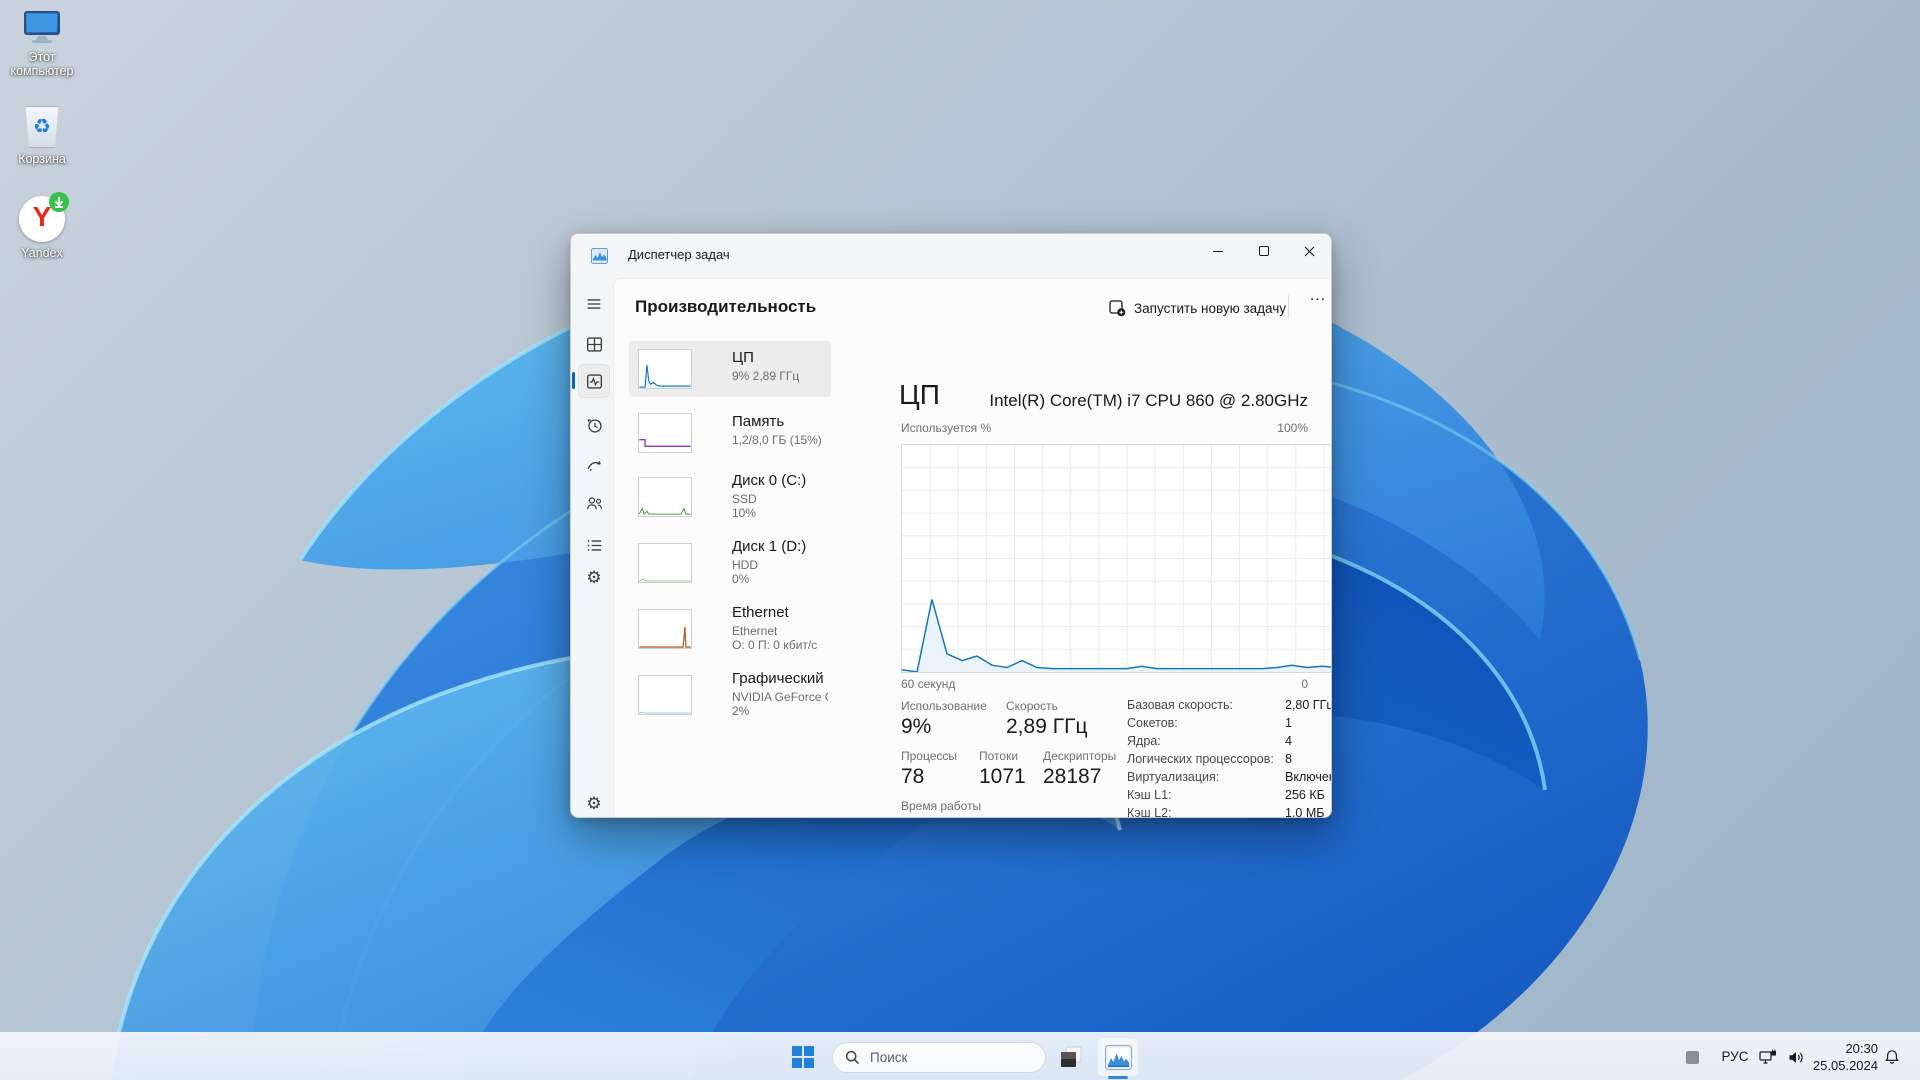 The height and width of the screenshot is (1080, 1920). What do you see at coordinates (42, 44) in the screenshot?
I see `desktop-icon-this-pc: Этот компьютер` at bounding box center [42, 44].